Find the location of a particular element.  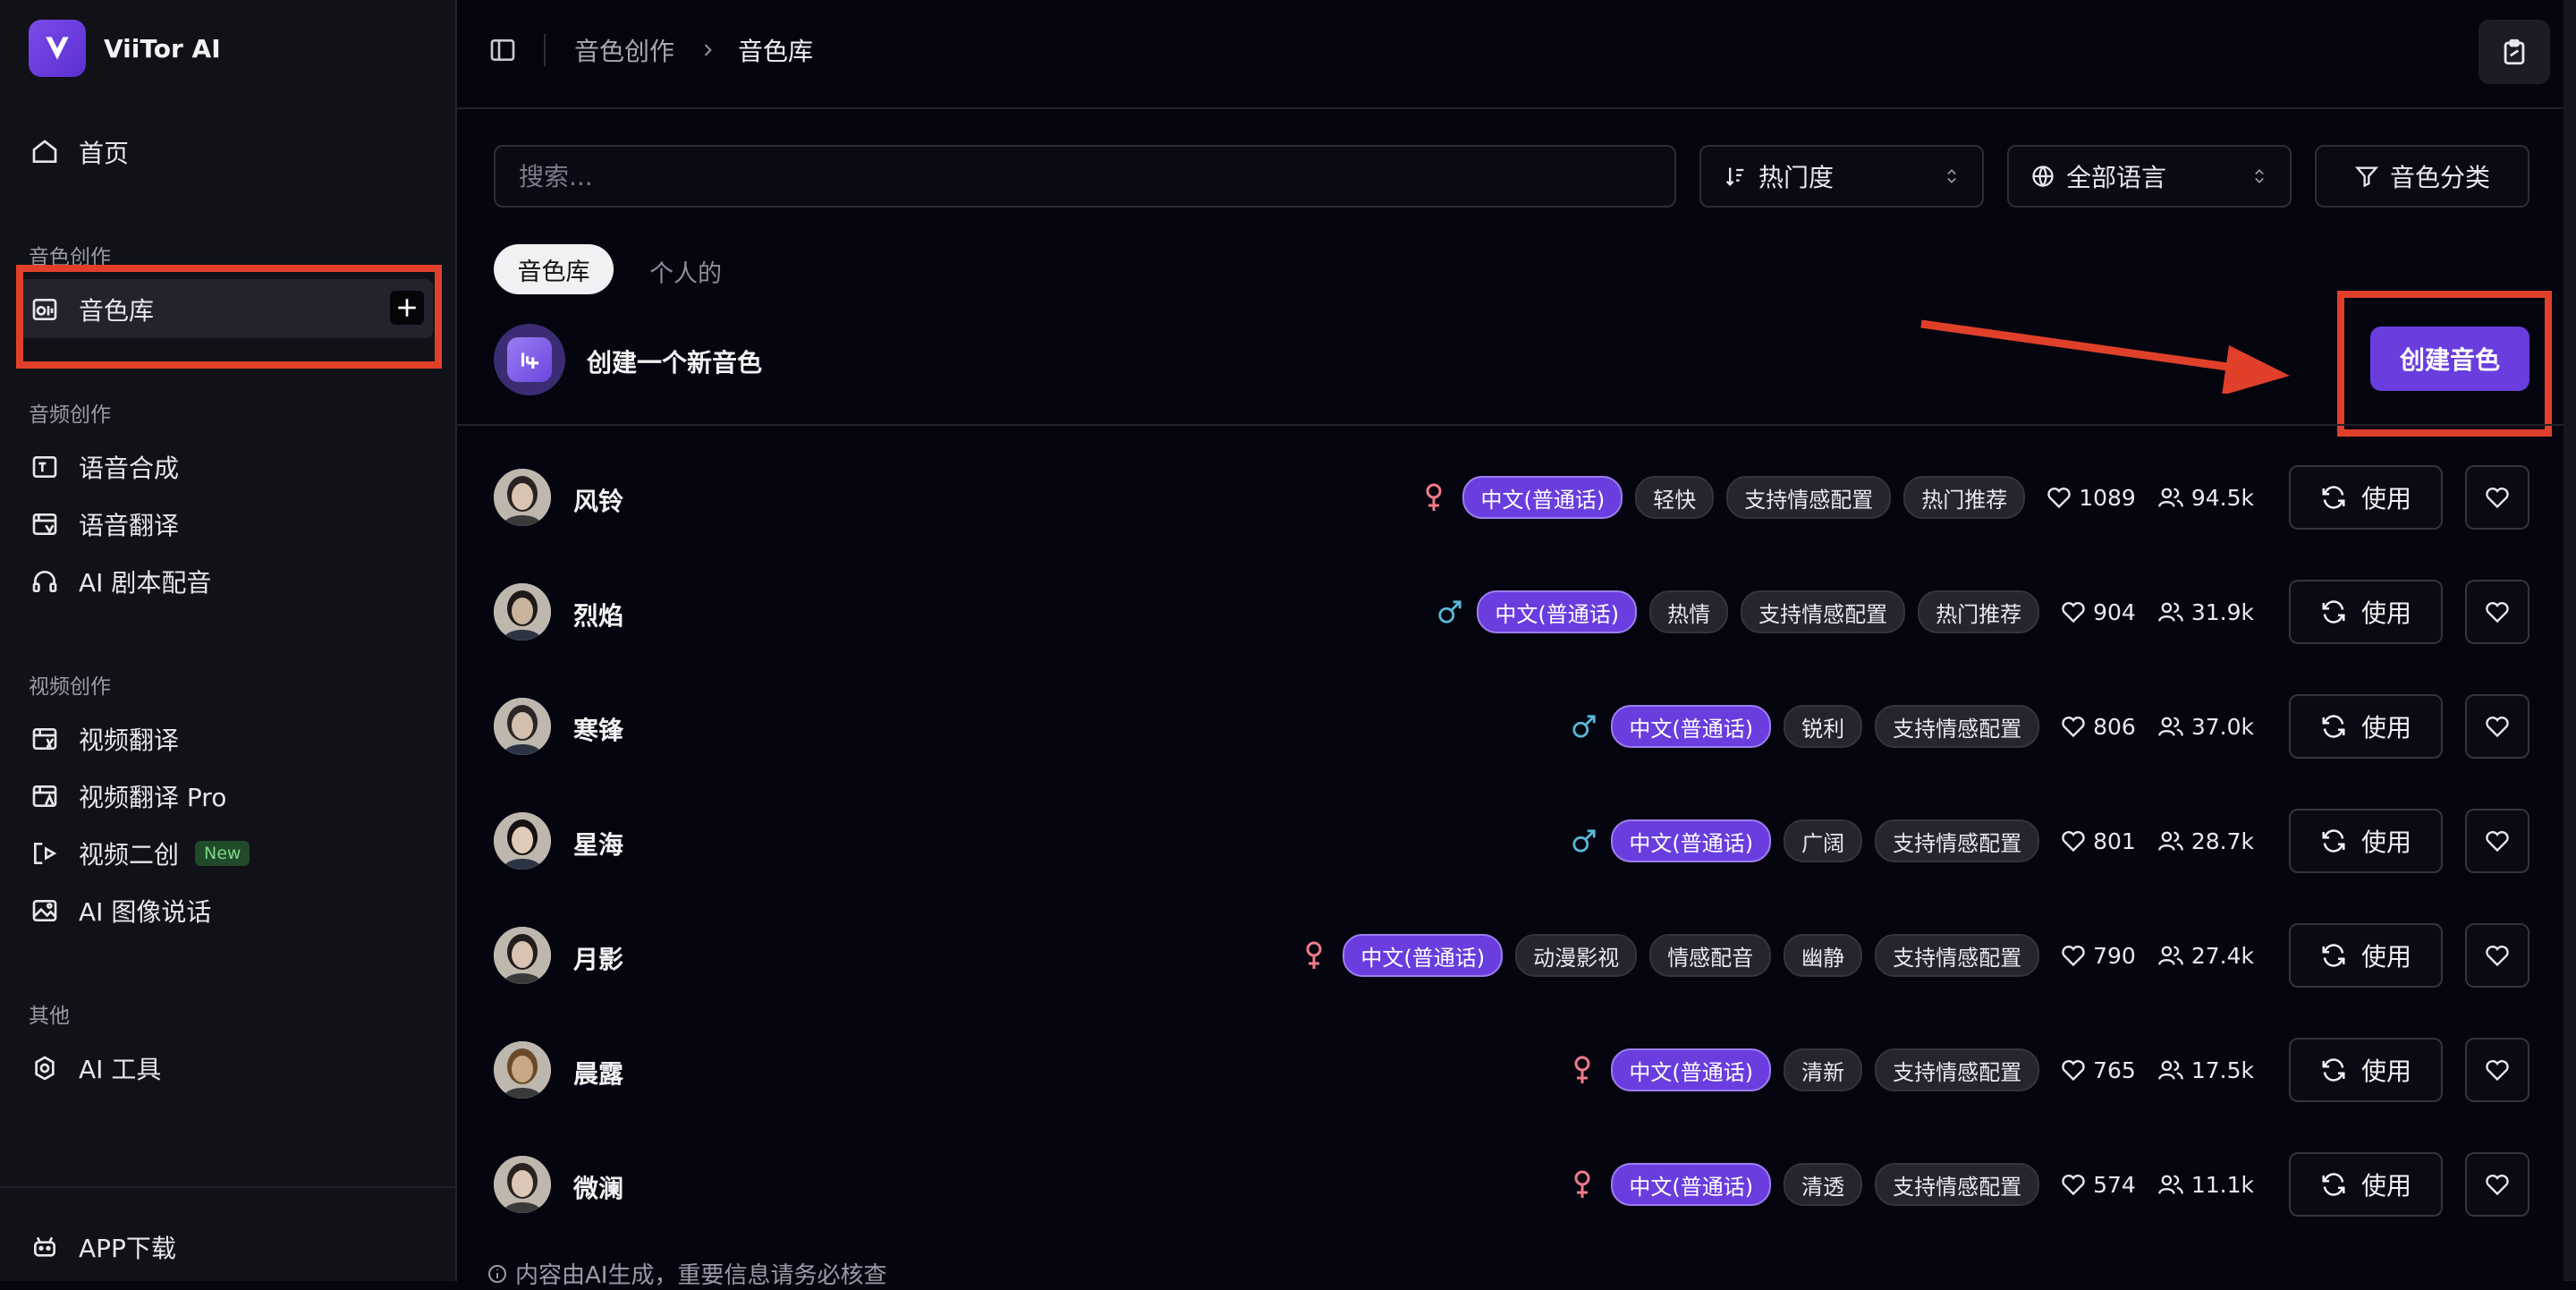

breadcrumb-parent: 音色创作 is located at coordinates (624, 50).